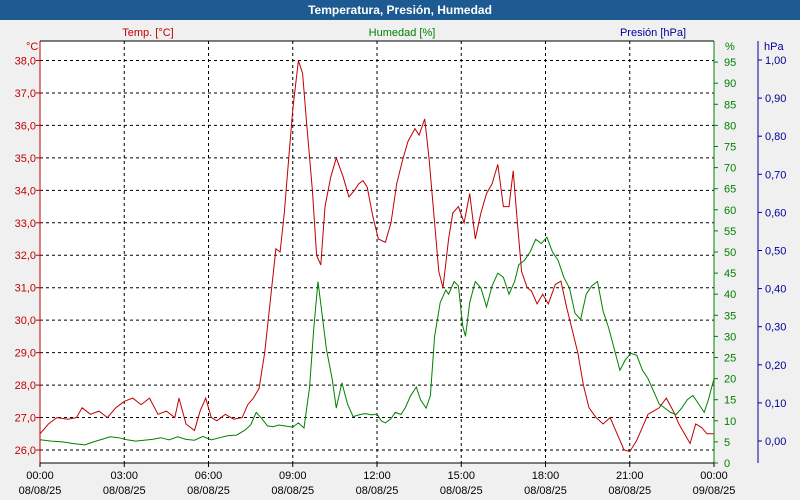 The width and height of the screenshot is (800, 500). I want to click on temp-axis-label: Temp. [°C], so click(147, 33).